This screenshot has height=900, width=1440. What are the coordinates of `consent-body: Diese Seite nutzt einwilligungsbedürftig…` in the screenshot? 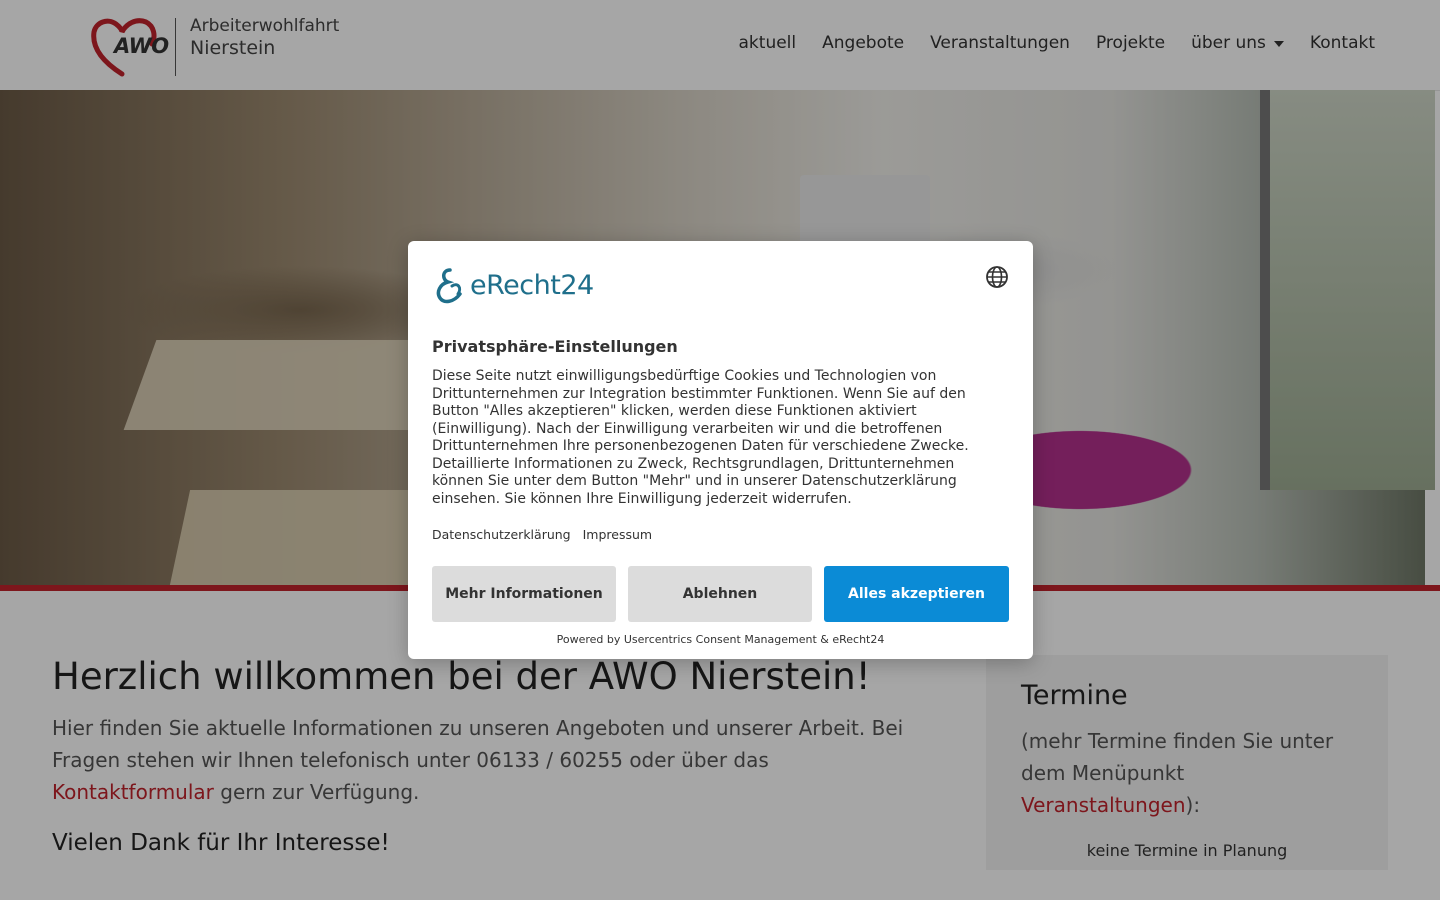 It's located at (700, 437).